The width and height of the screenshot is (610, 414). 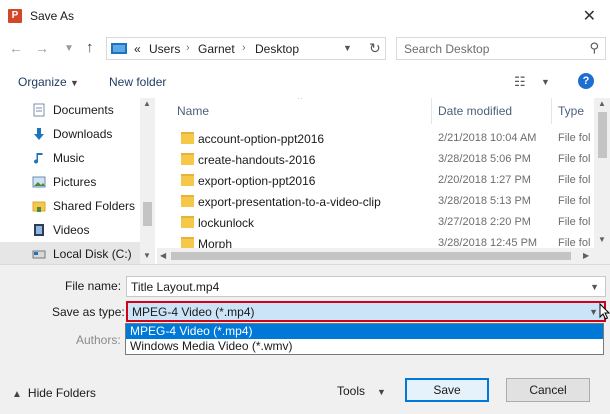 I want to click on shared-folders-icon, so click(x=39, y=206).